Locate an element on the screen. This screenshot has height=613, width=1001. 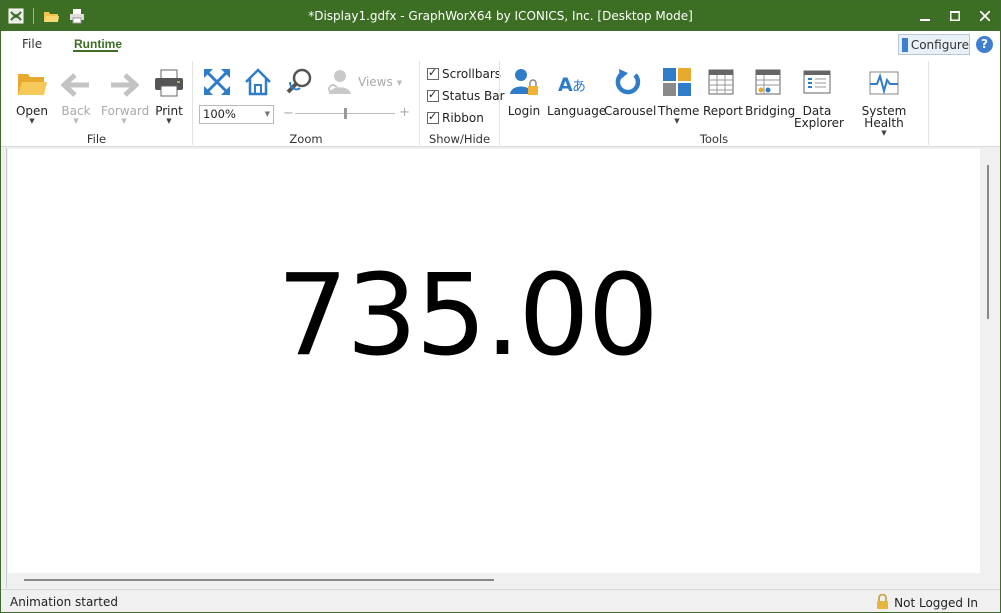
zoom-in-icon: + is located at coordinates (404, 112).